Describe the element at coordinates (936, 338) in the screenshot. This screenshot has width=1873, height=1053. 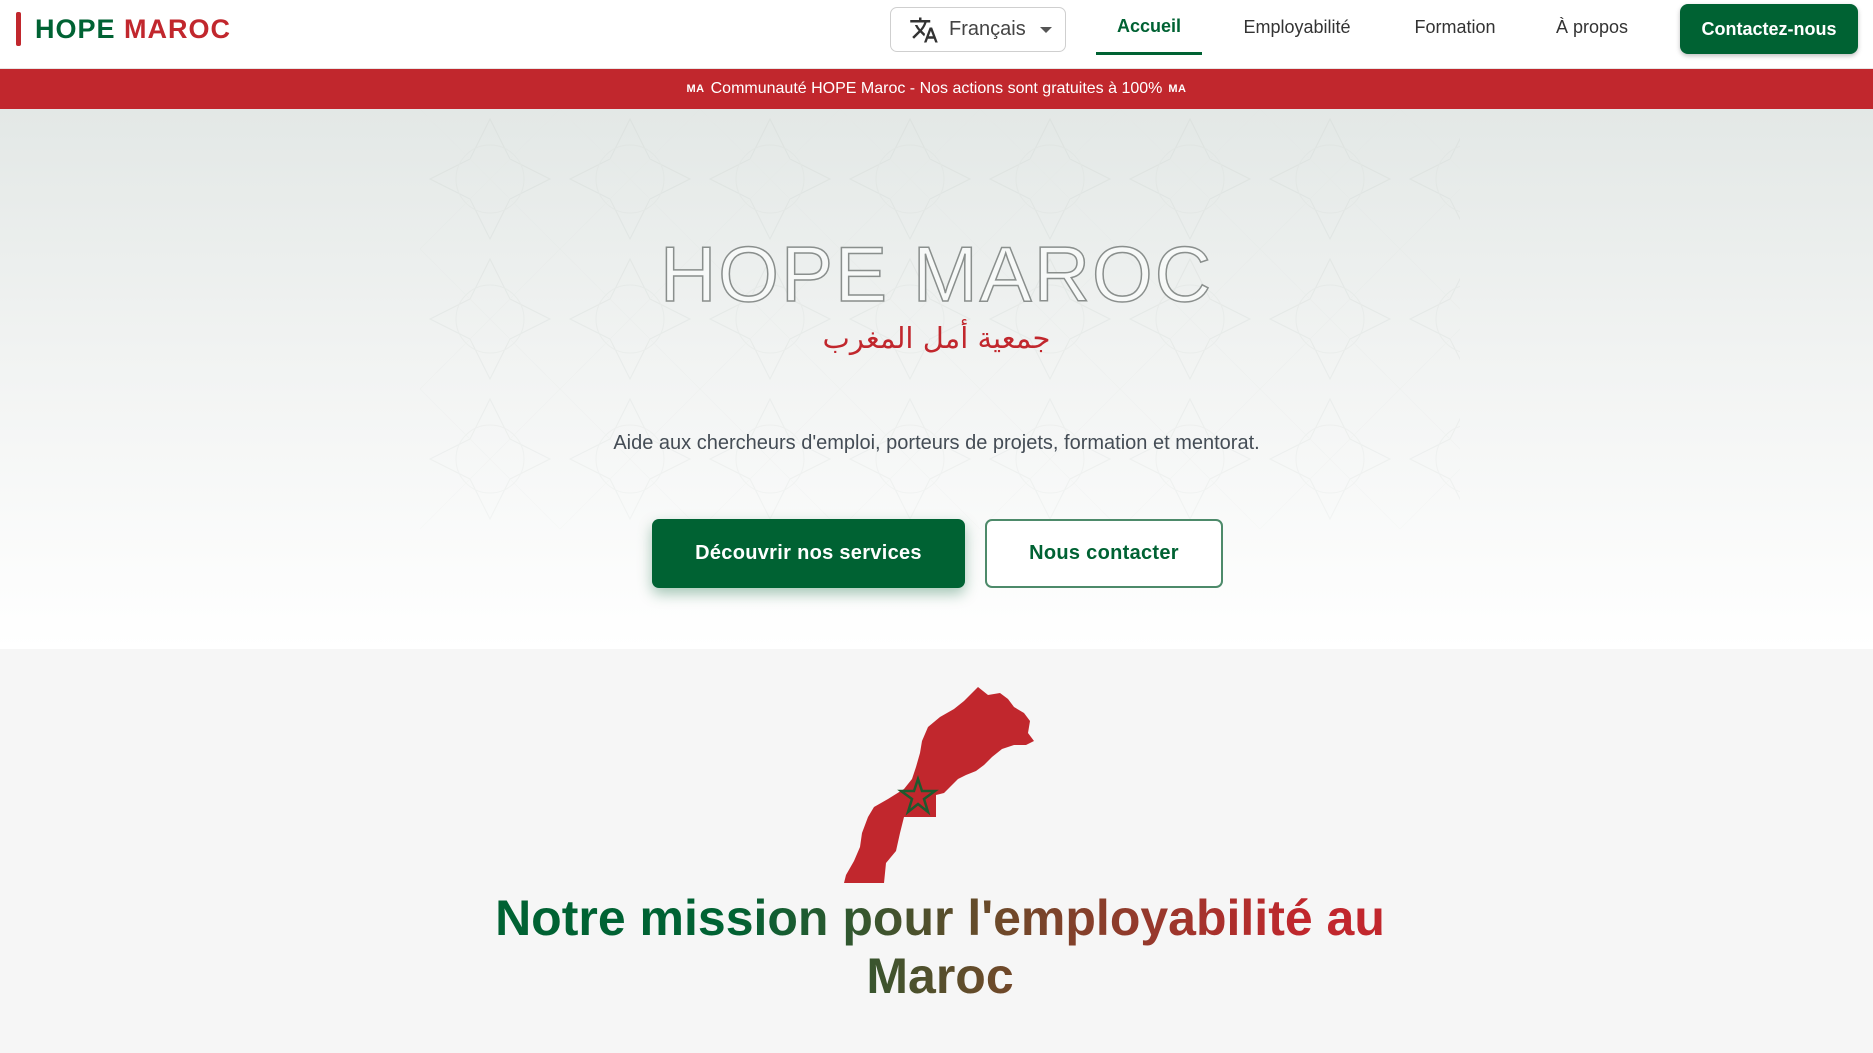
I see `hero-arabic-title: جمعية أمل المغرب` at that location.